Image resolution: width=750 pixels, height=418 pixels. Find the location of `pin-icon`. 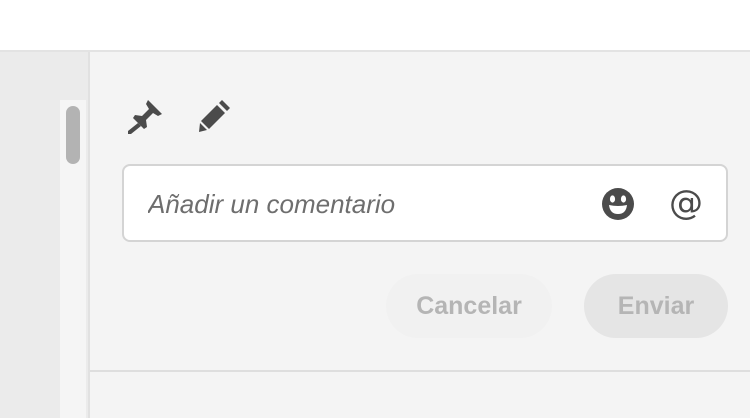

pin-icon is located at coordinates (146, 116).